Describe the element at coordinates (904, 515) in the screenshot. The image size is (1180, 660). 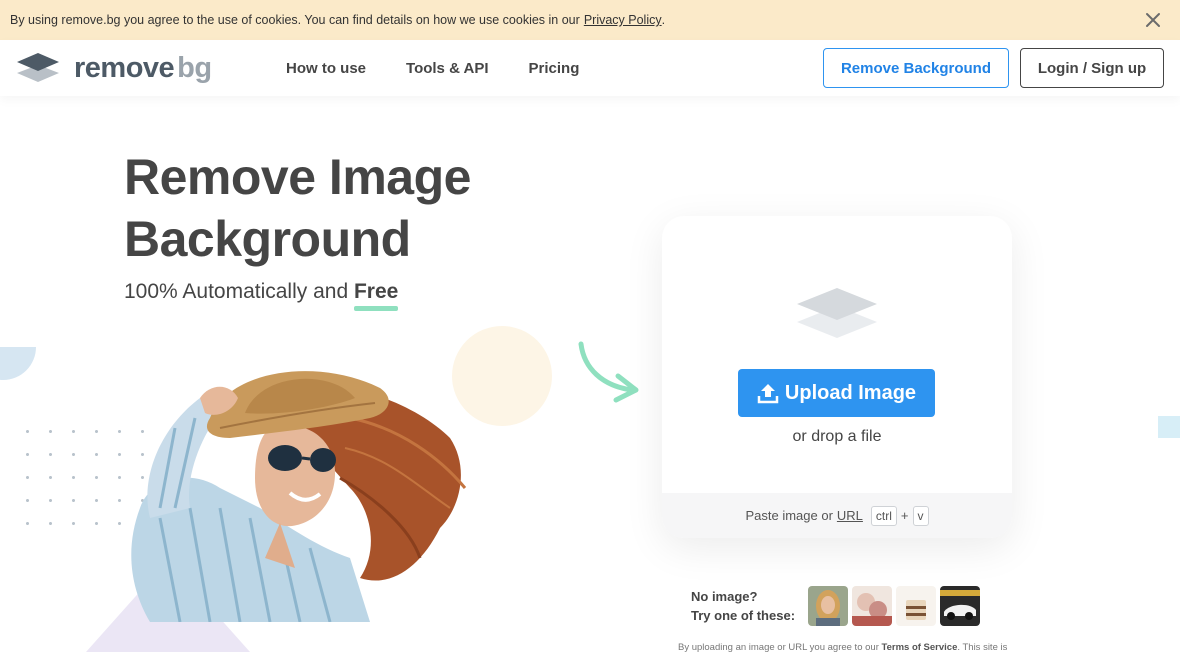
I see `key-plus: +` at that location.